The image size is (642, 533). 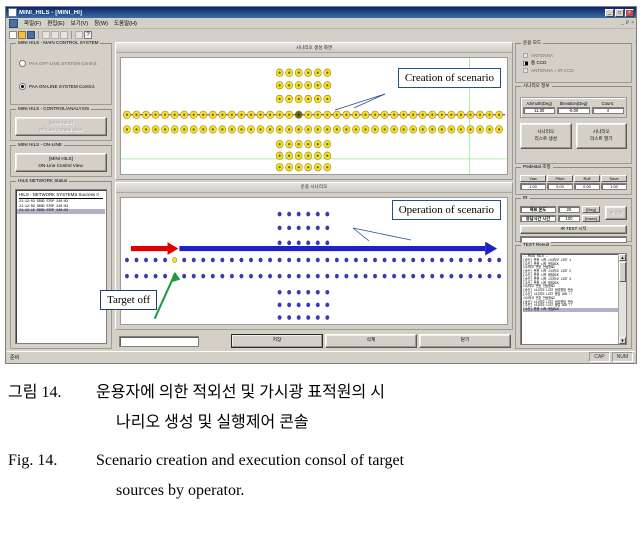 I want to click on ccd-checkbox-icon, so click(x=525, y=63).